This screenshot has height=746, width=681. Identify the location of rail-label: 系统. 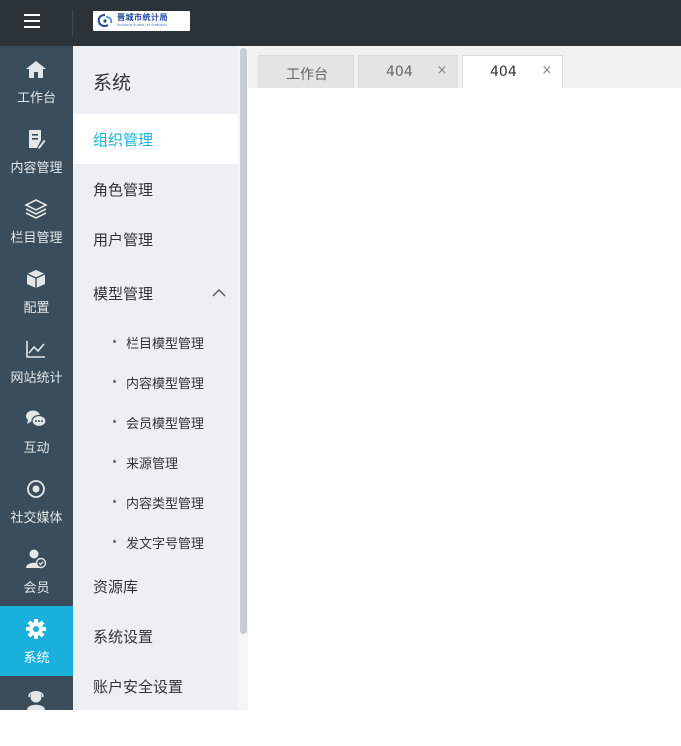
(36, 658).